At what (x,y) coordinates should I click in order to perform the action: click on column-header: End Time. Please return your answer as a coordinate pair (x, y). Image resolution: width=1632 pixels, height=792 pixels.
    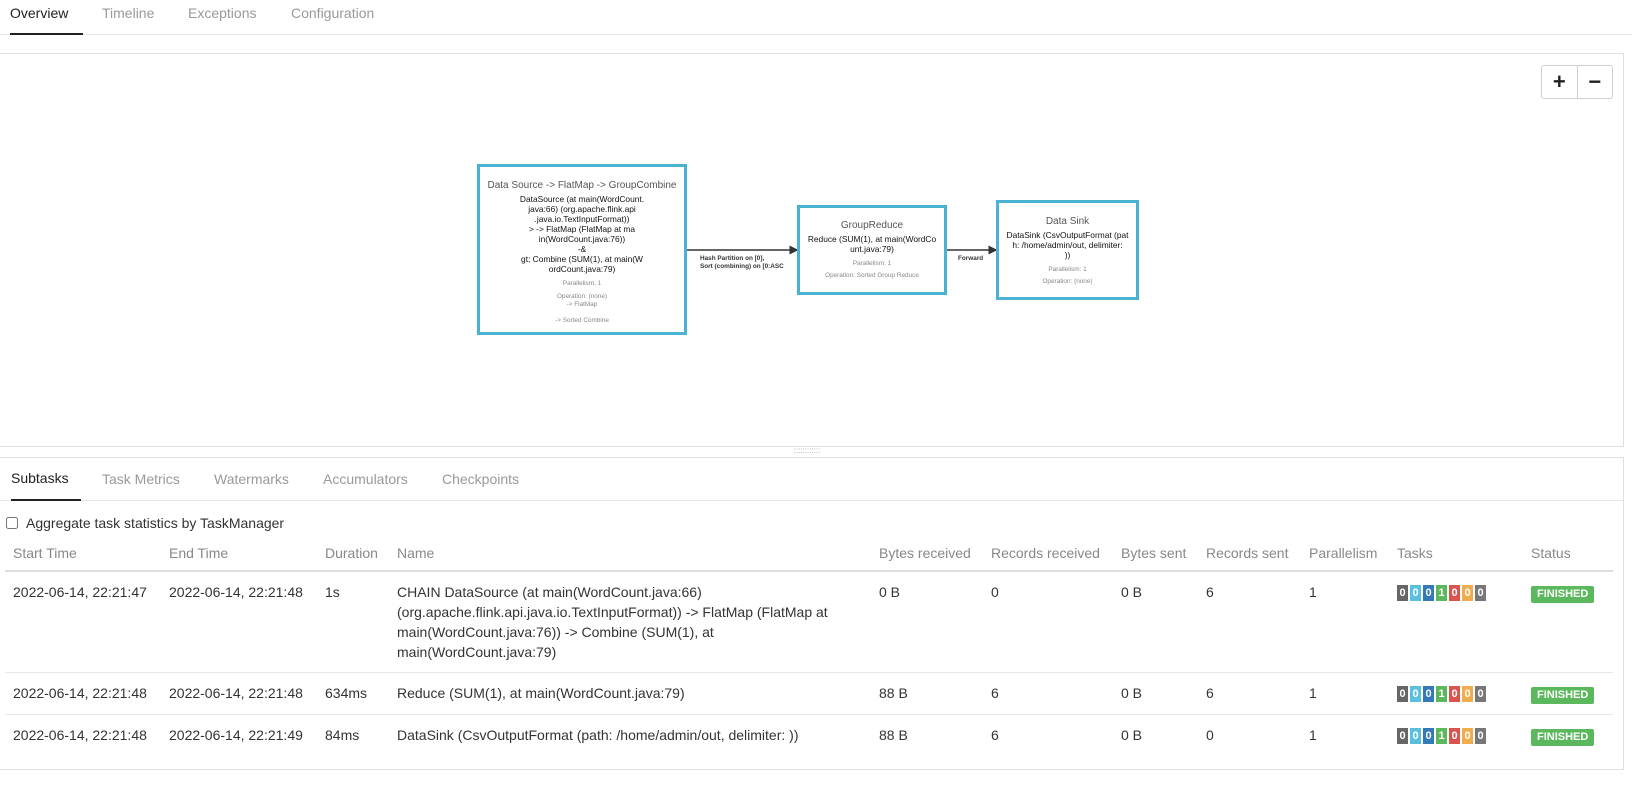
    Looking at the image, I should click on (239, 554).